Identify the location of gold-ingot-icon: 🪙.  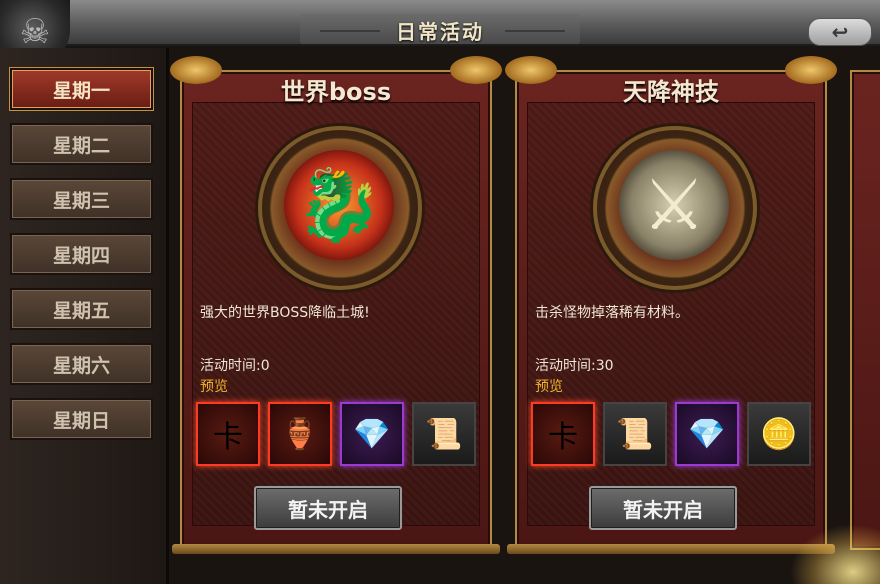
(779, 434).